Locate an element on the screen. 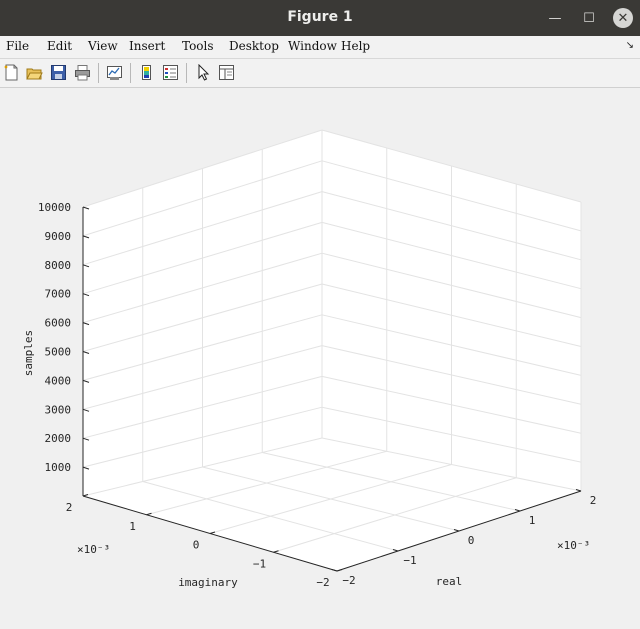  minimize-icon: — is located at coordinates (555, 18).